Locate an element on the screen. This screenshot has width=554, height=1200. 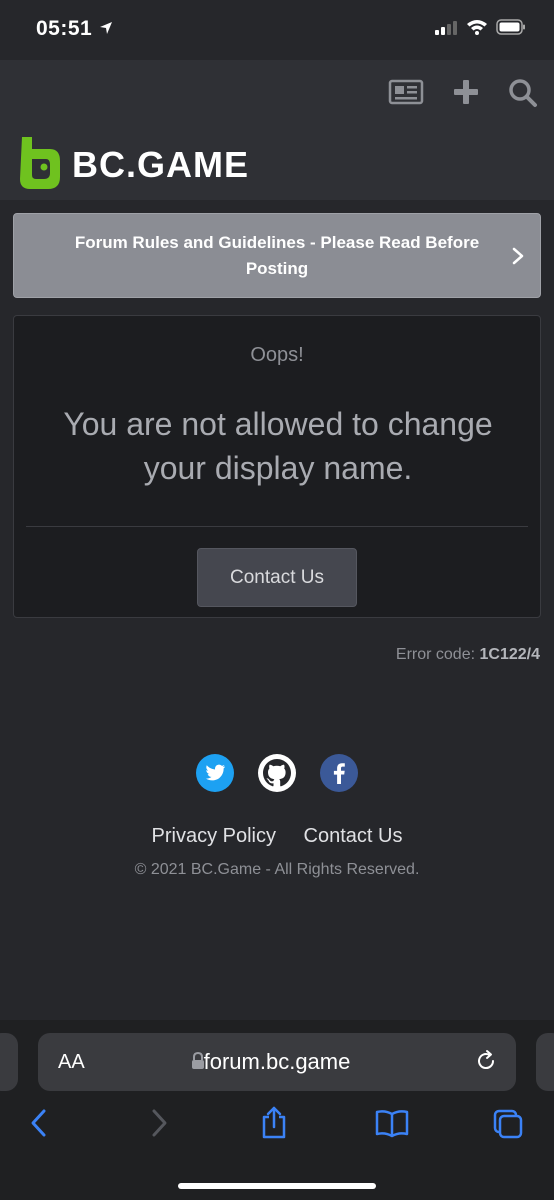
home-indicator is located at coordinates (277, 1186).